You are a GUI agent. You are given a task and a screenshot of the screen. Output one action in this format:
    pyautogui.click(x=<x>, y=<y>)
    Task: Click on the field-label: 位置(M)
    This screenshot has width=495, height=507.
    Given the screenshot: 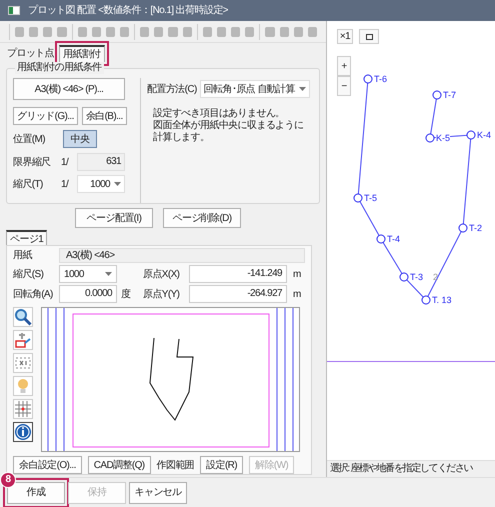 What is the action you would take?
    pyautogui.click(x=29, y=139)
    